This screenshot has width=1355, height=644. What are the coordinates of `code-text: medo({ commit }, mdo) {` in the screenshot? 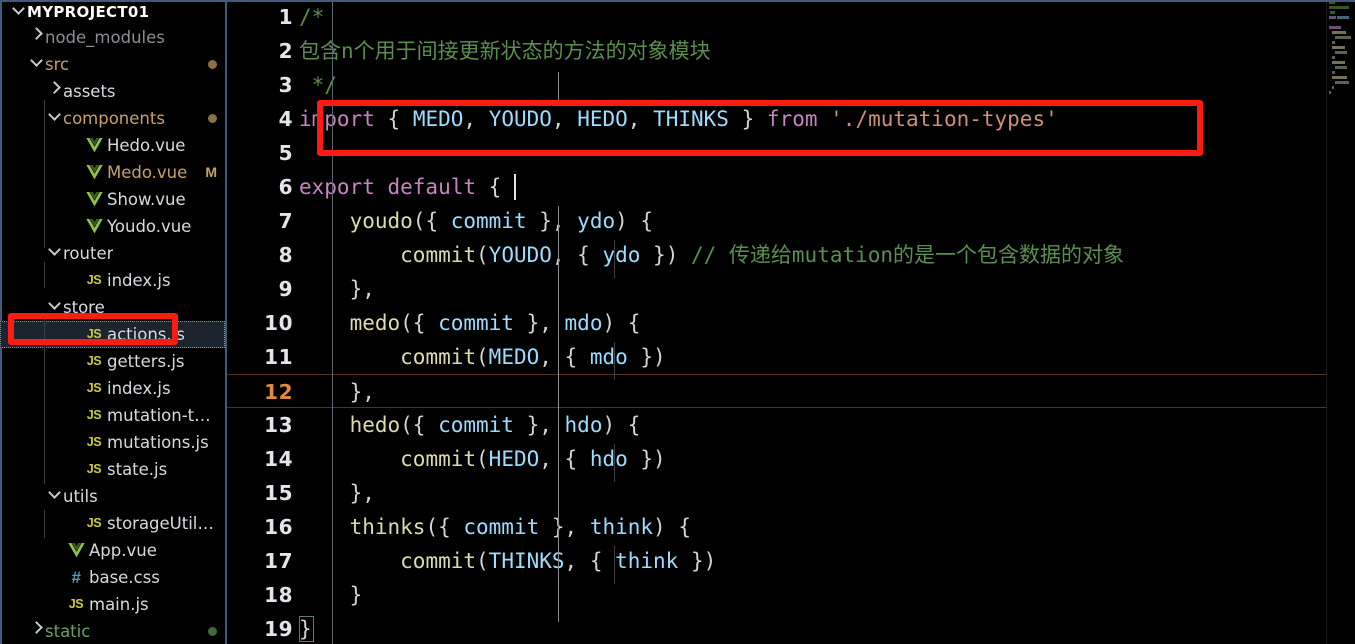 It's located at (470, 323).